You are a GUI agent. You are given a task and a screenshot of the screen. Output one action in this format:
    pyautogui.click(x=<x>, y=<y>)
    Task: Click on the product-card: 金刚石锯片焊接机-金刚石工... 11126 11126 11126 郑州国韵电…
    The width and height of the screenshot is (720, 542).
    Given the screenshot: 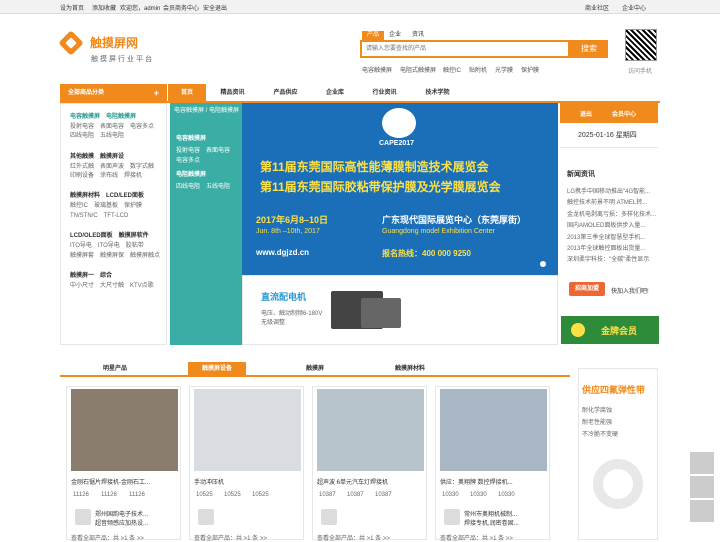 What is the action you would take?
    pyautogui.click(x=123, y=464)
    